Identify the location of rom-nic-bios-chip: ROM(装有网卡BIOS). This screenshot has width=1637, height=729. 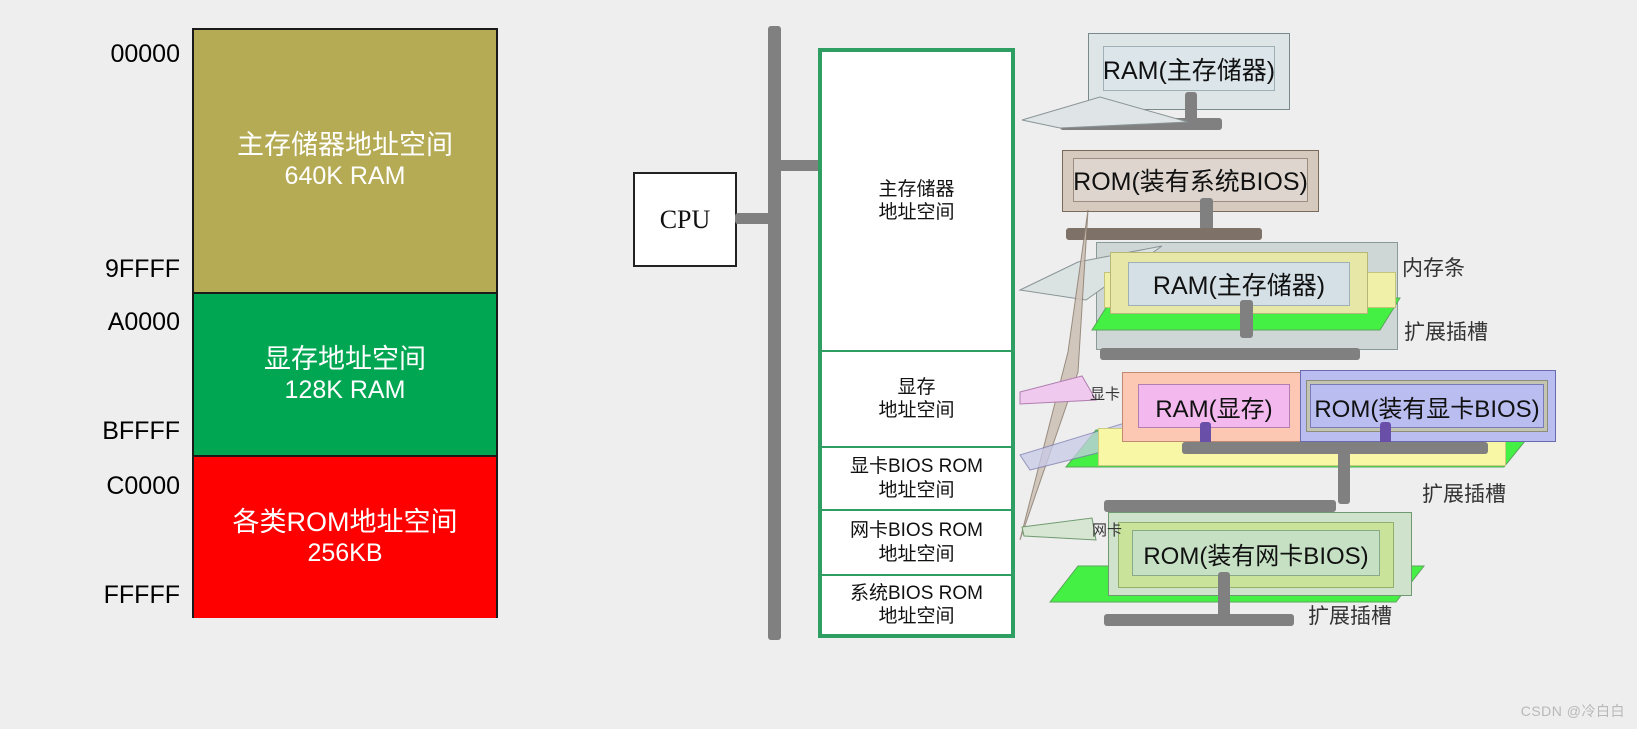
(1256, 553).